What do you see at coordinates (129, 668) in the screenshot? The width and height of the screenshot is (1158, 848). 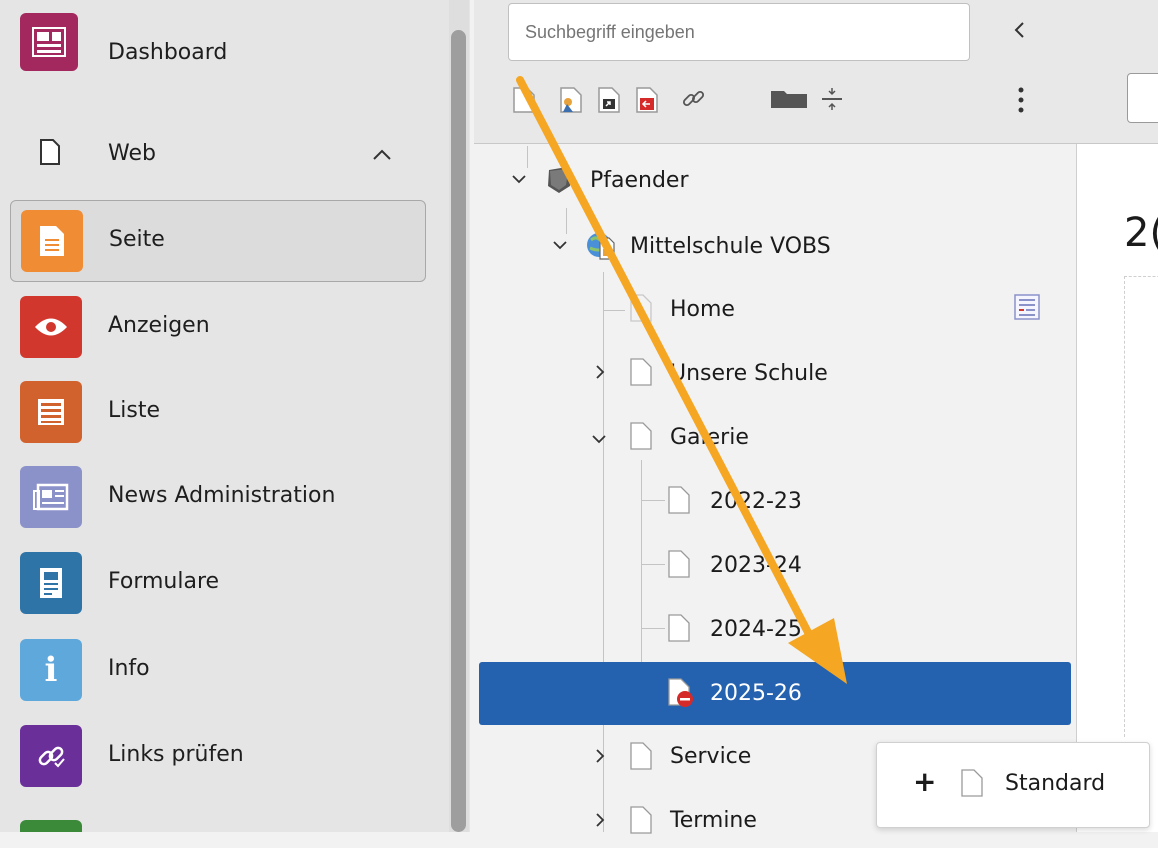 I see `module-label: Info` at bounding box center [129, 668].